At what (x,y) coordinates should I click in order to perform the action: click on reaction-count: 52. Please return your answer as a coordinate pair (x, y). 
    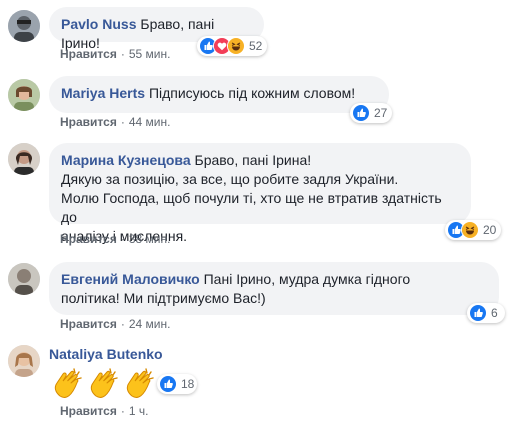
    Looking at the image, I should click on (256, 46).